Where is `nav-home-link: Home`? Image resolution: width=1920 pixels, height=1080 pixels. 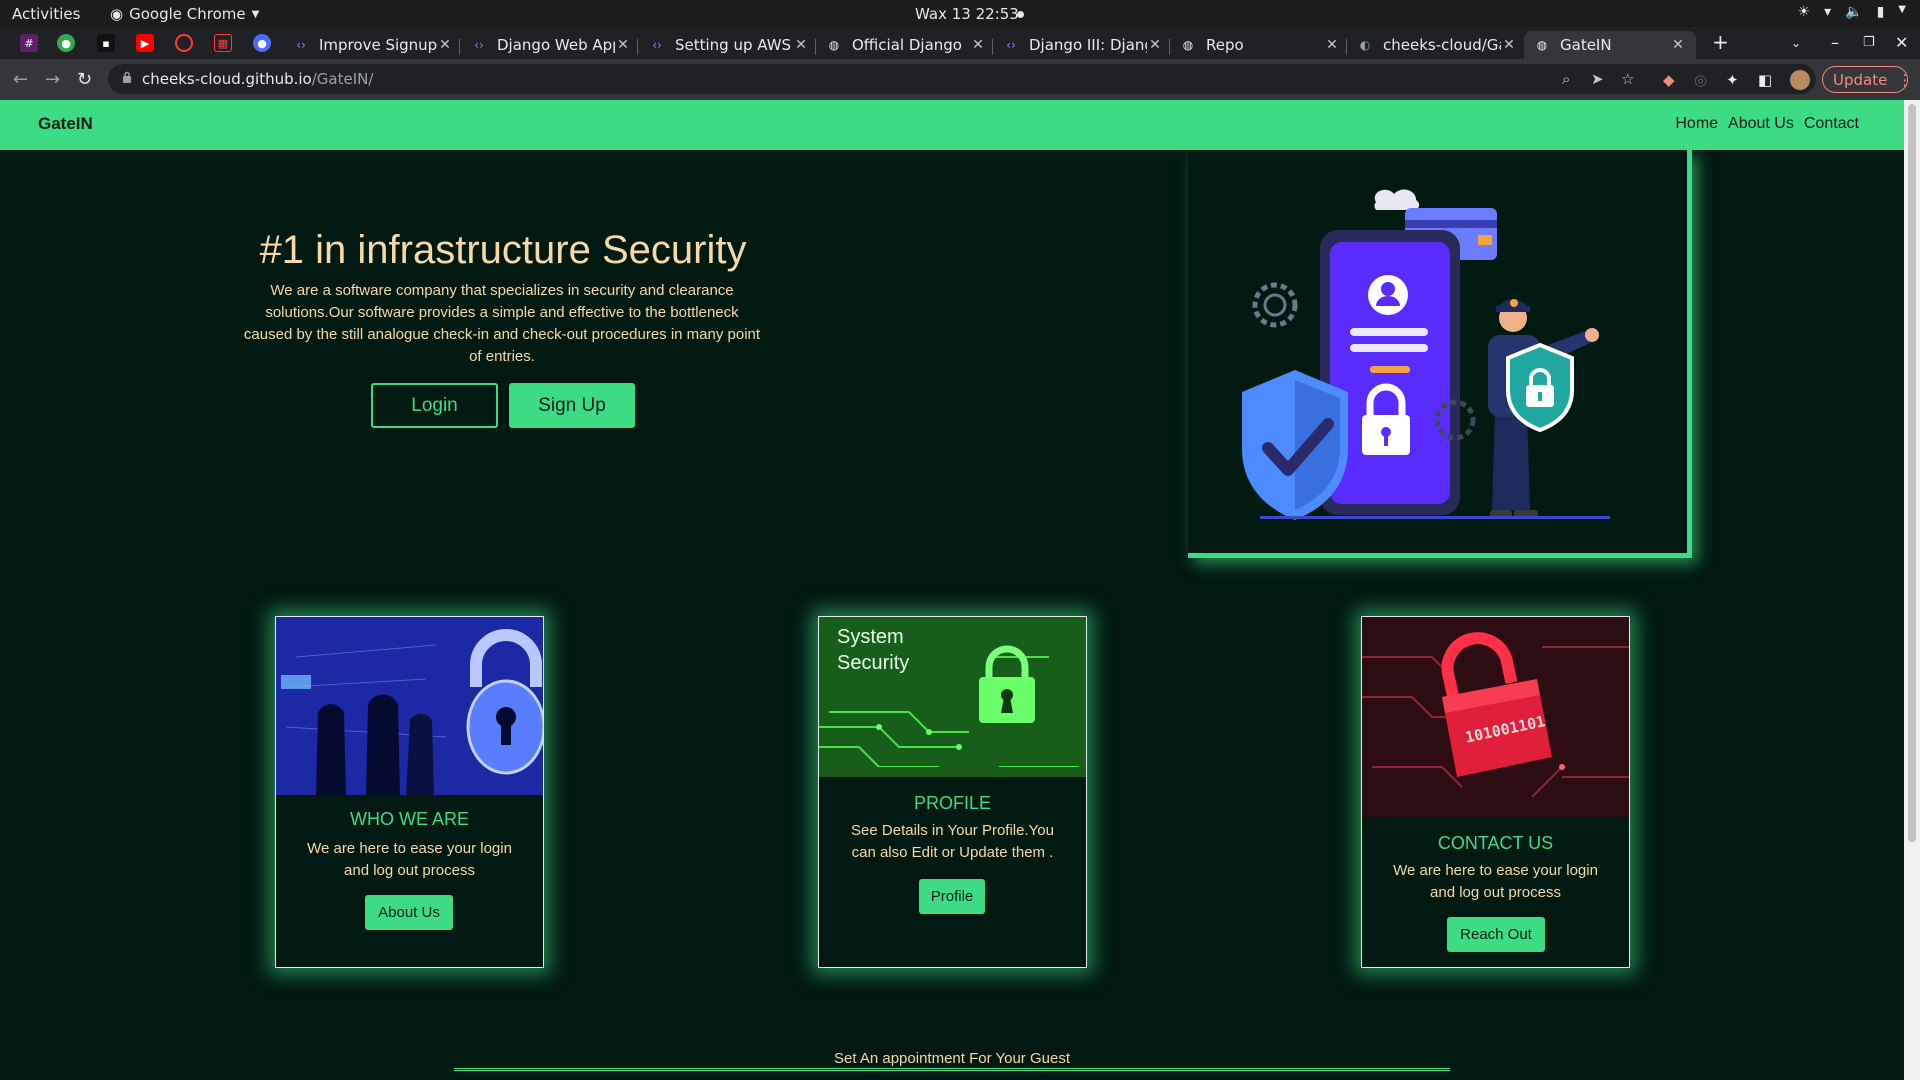
nav-home-link: Home is located at coordinates (1696, 124).